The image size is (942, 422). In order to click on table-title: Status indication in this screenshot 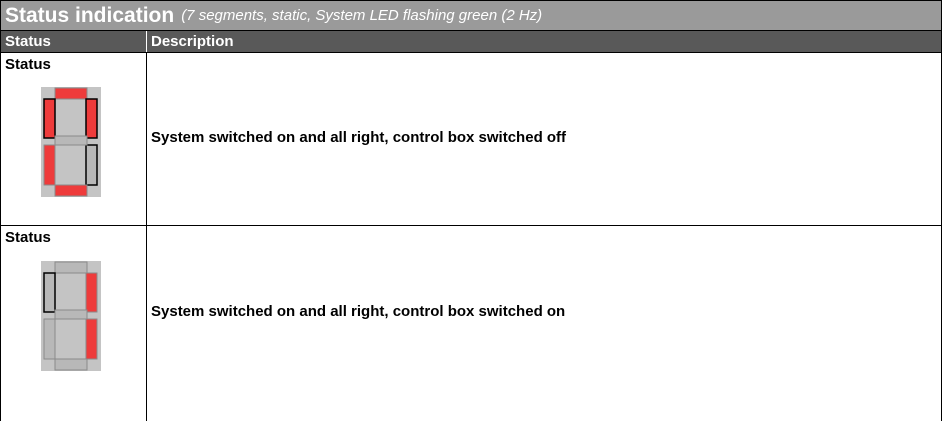, I will do `click(90, 15)`.